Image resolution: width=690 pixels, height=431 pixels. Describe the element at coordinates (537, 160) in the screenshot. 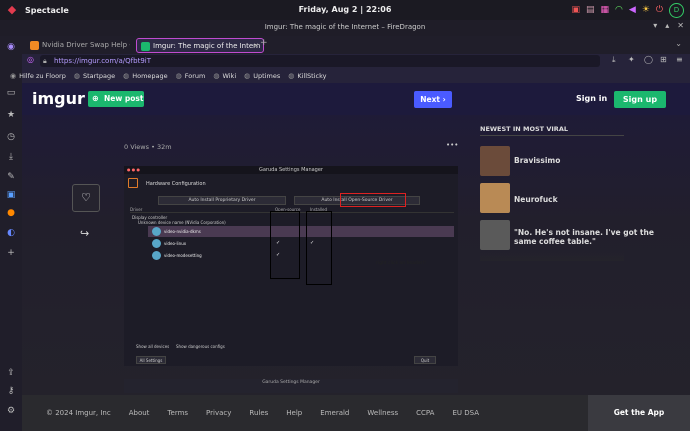

I see `viral-title: Bravissimo` at that location.